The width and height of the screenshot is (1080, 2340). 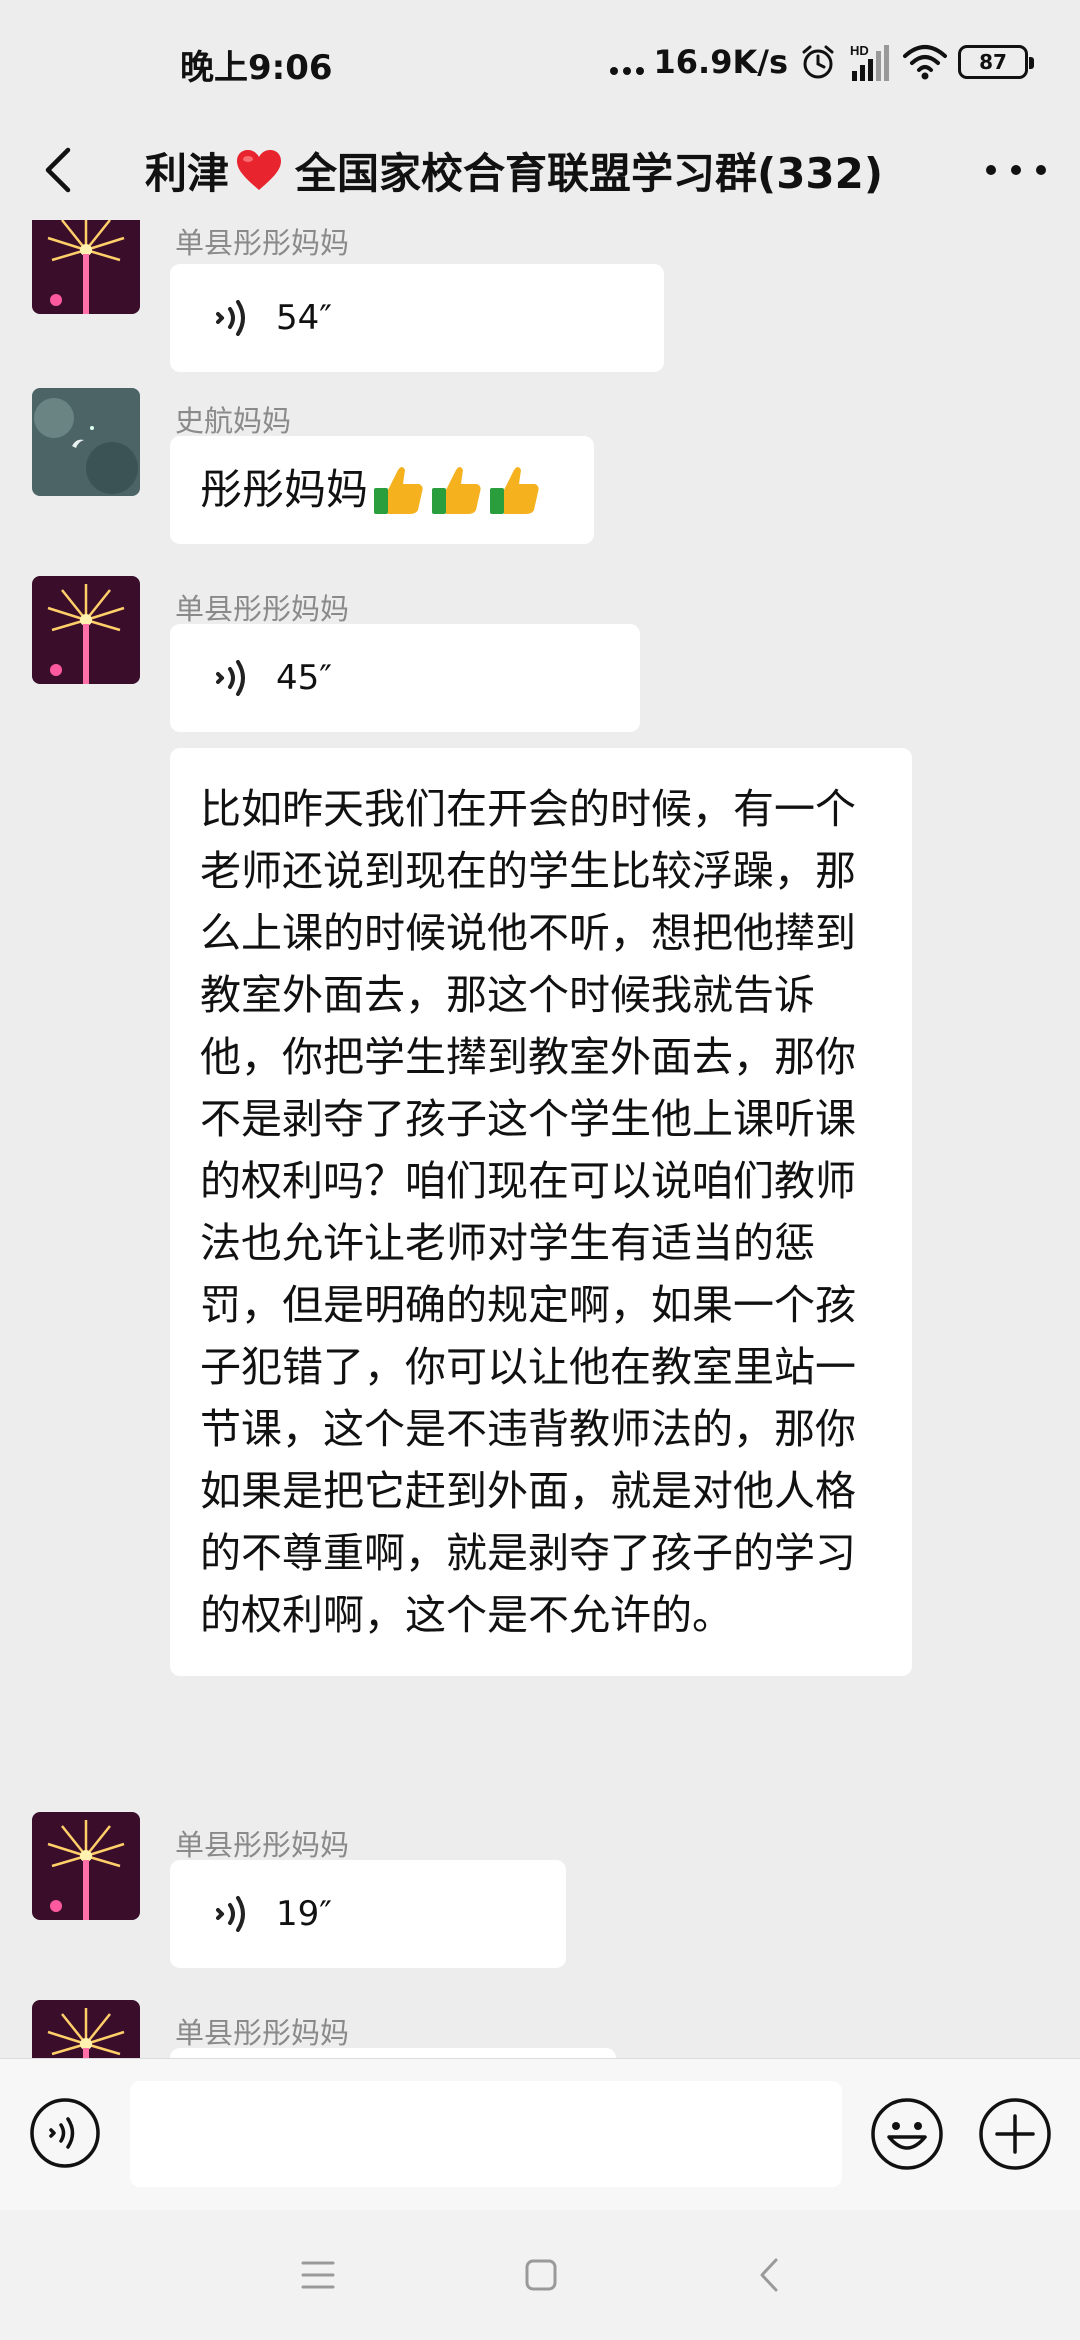 What do you see at coordinates (925, 62) in the screenshot?
I see `wifi-icon` at bounding box center [925, 62].